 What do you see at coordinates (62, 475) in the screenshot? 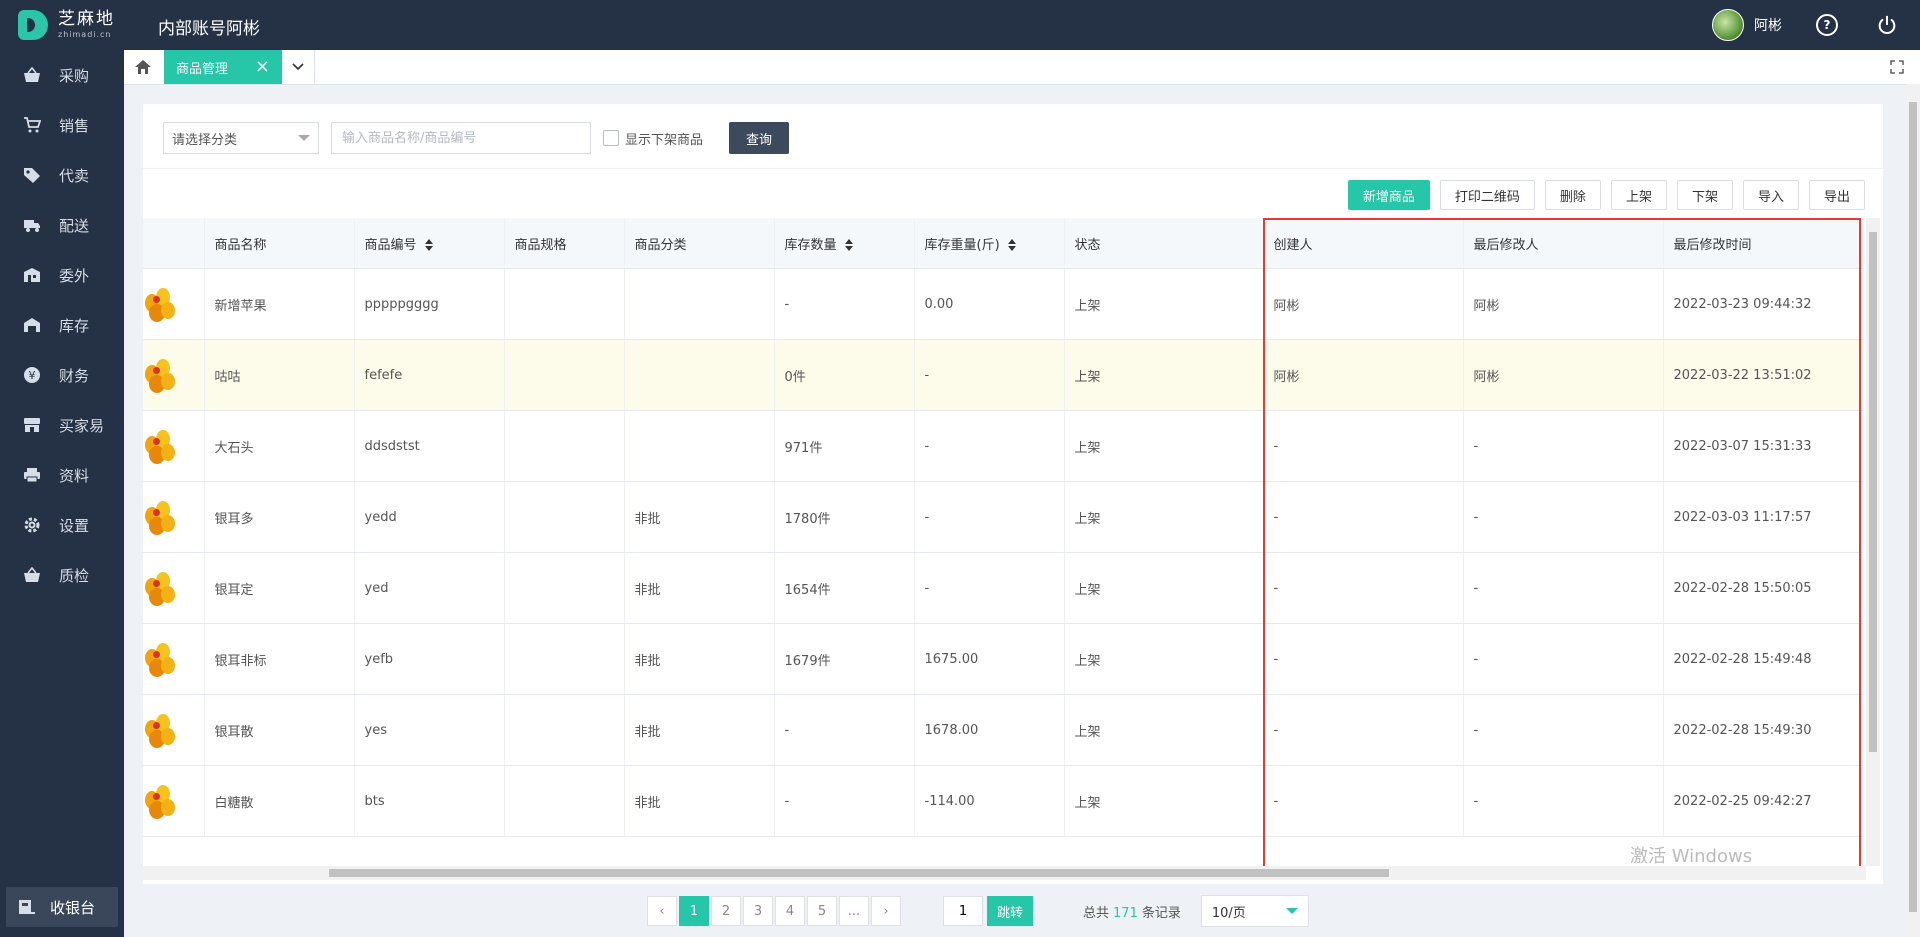
I see `sidebar-item: 资料` at bounding box center [62, 475].